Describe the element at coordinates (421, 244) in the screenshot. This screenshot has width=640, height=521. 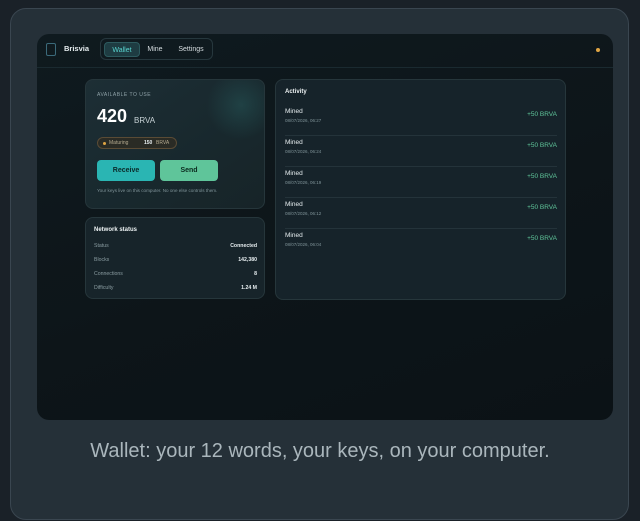
I see `activity-item: Mined 08/07/2026, 06:04 +50 BRVA` at that location.